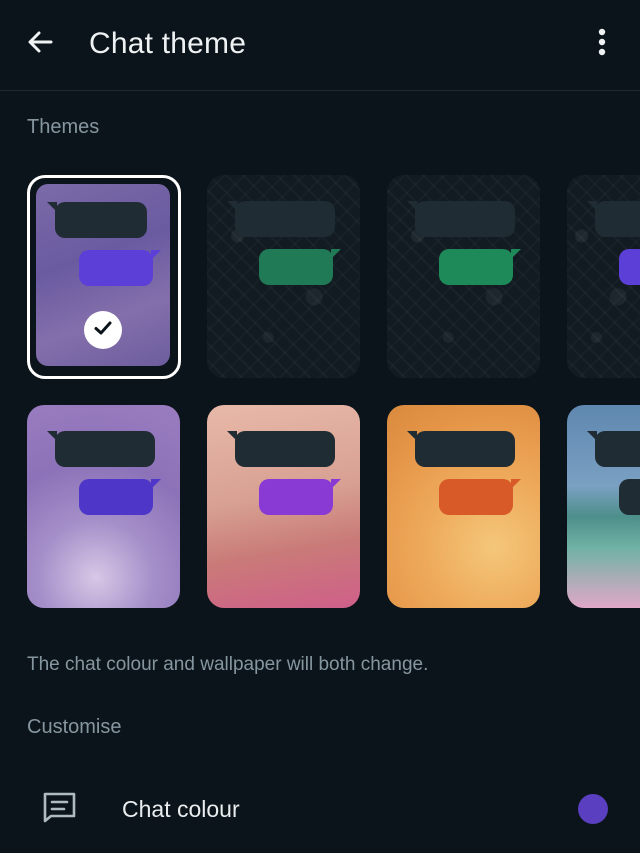 This screenshot has height=853, width=640. I want to click on check-icon, so click(103, 330).